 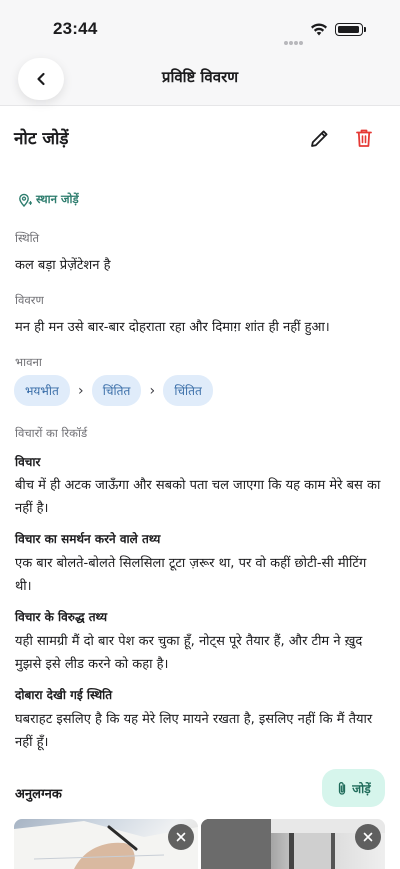 I want to click on emotion-chip: भयभीत, so click(x=42, y=390).